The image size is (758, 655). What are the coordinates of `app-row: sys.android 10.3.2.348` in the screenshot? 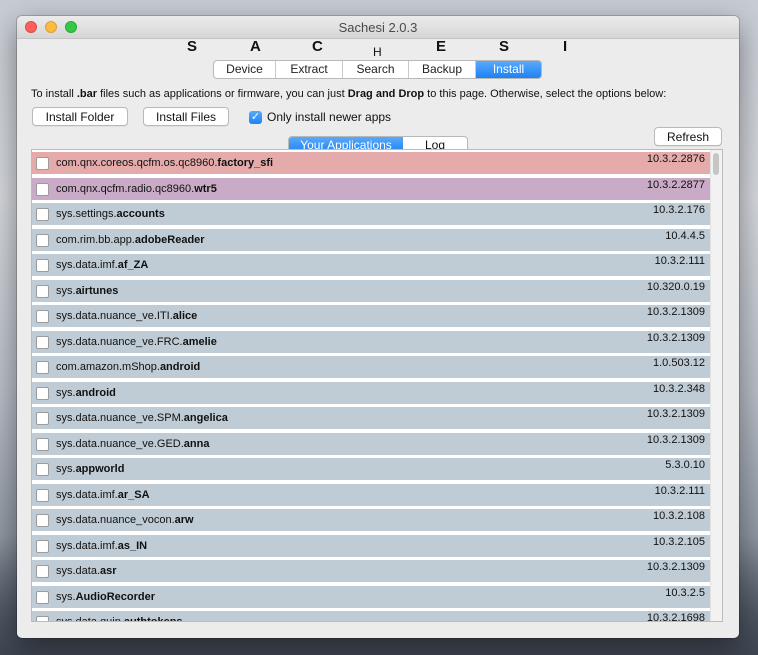 It's located at (371, 393).